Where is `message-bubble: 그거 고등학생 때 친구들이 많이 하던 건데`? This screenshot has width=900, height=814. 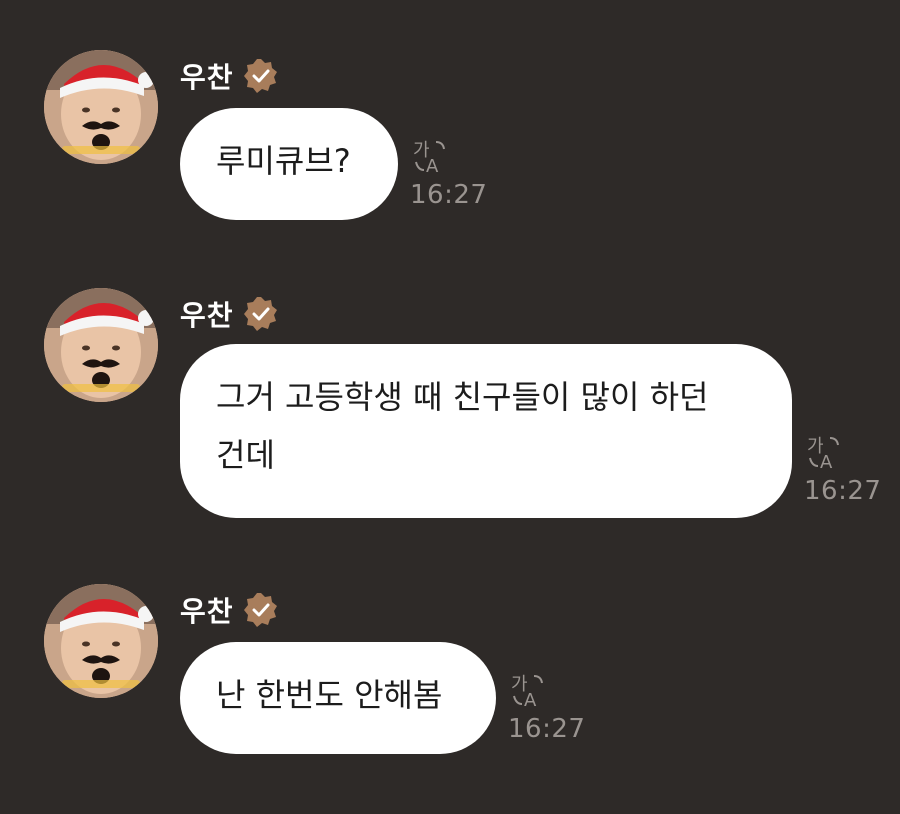 message-bubble: 그거 고등학생 때 친구들이 많이 하던 건데 is located at coordinates (486, 431).